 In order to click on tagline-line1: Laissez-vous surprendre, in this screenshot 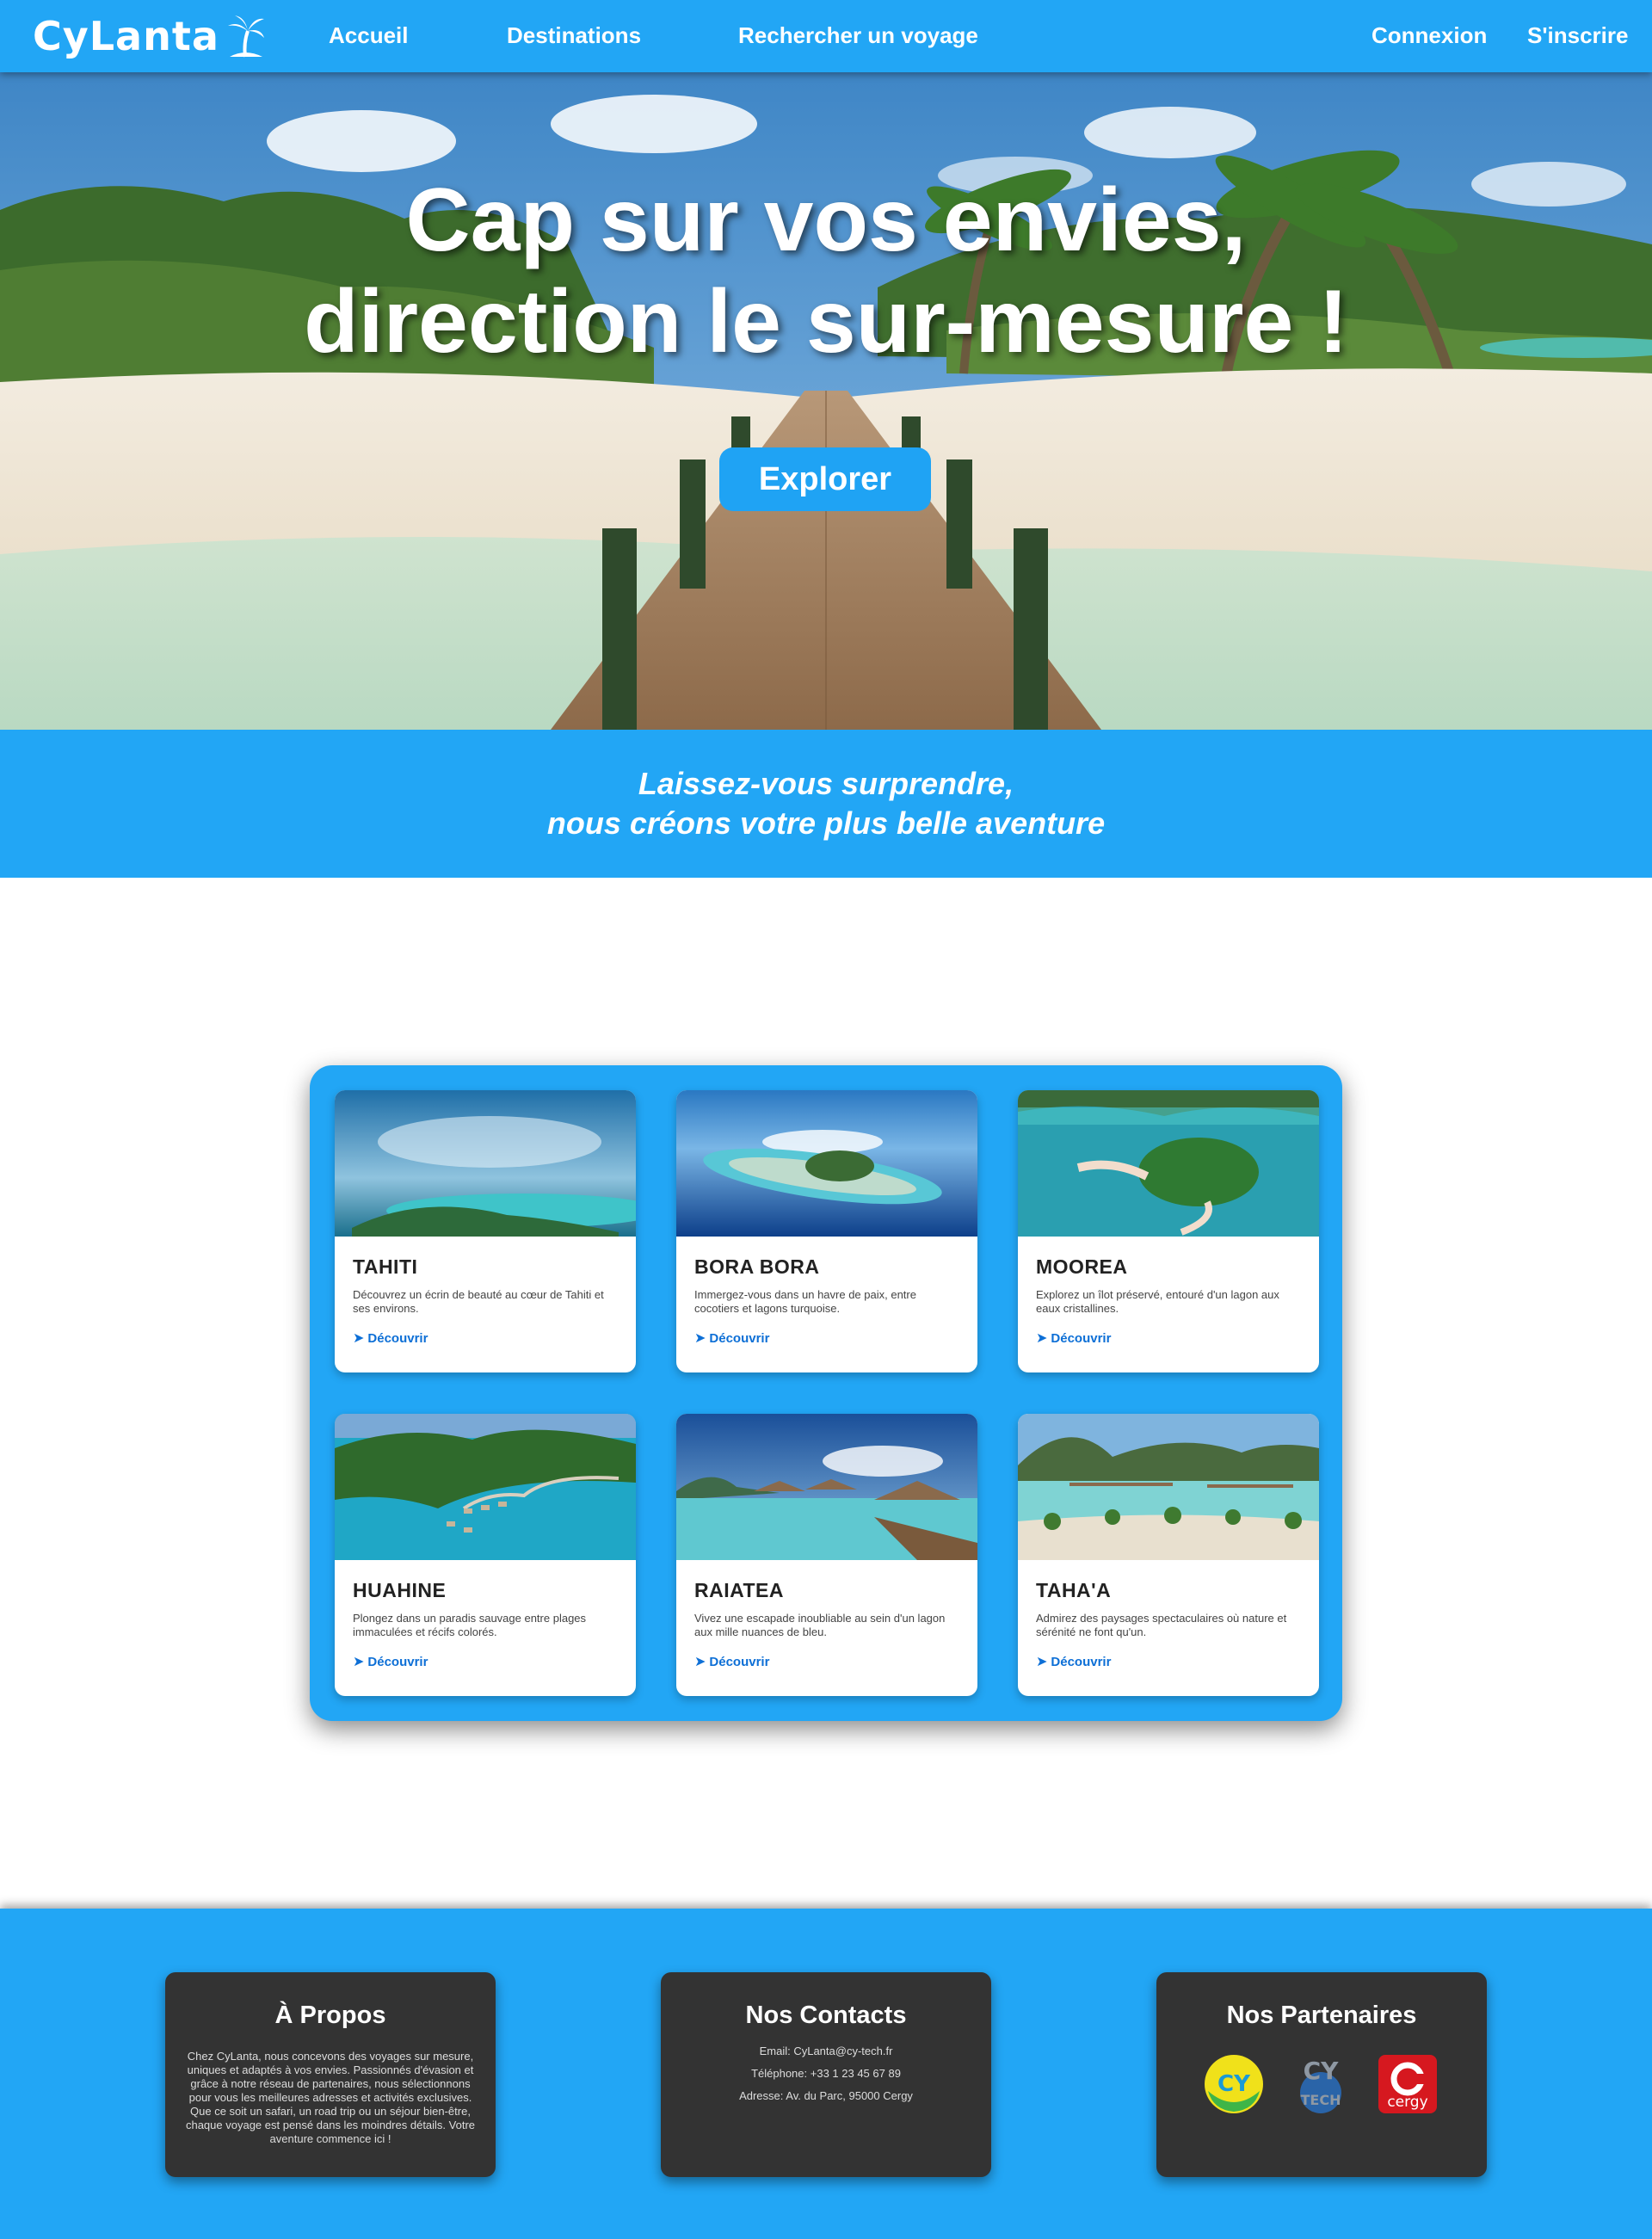, I will do `click(826, 783)`.